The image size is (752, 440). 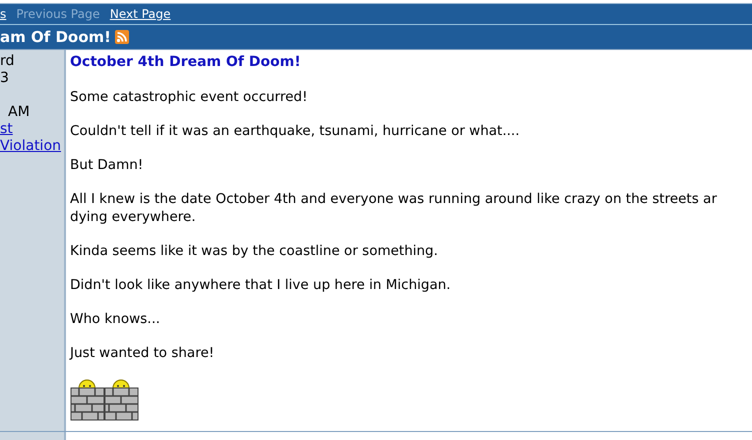 I want to click on author-link: Violation, so click(x=31, y=146).